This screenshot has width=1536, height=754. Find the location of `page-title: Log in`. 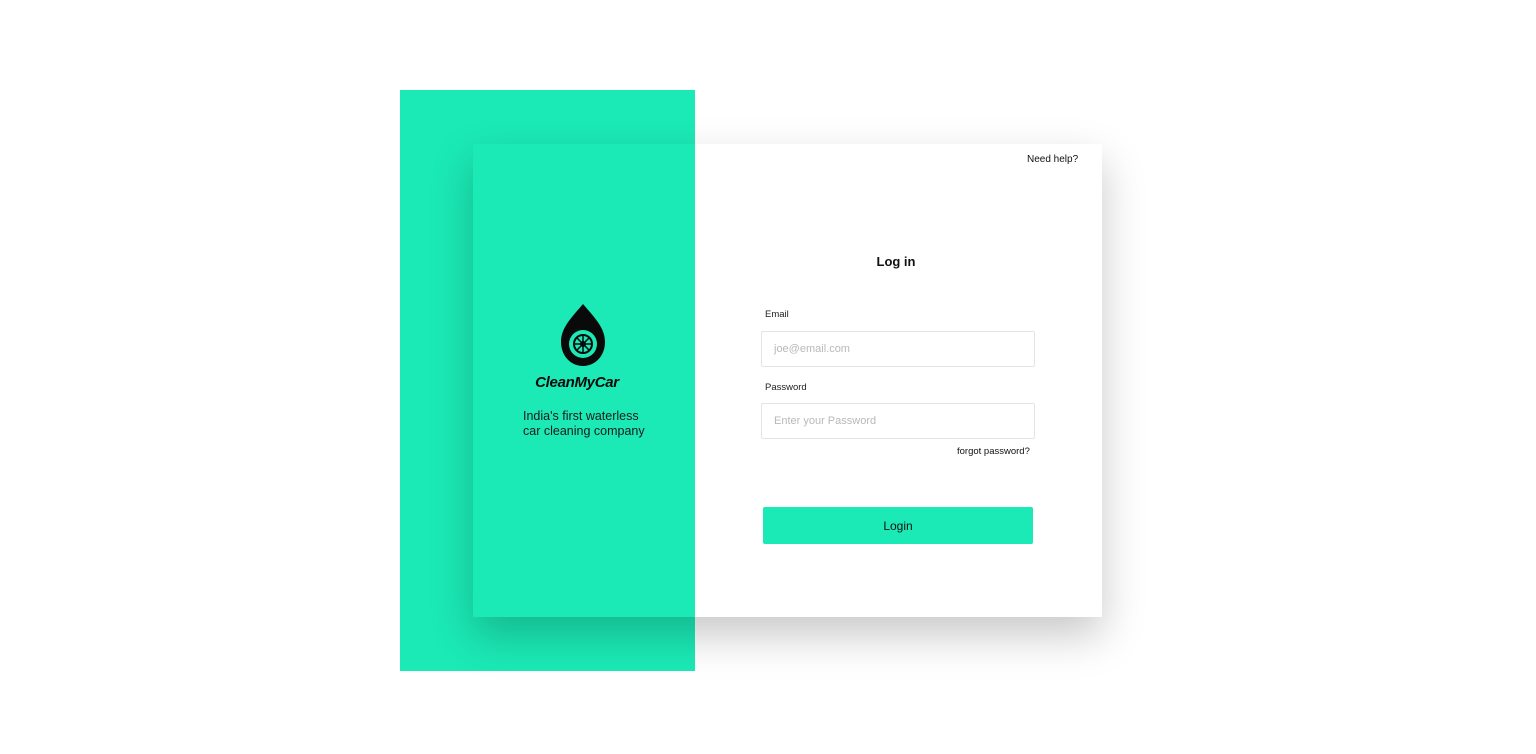

page-title: Log in is located at coordinates (896, 261).